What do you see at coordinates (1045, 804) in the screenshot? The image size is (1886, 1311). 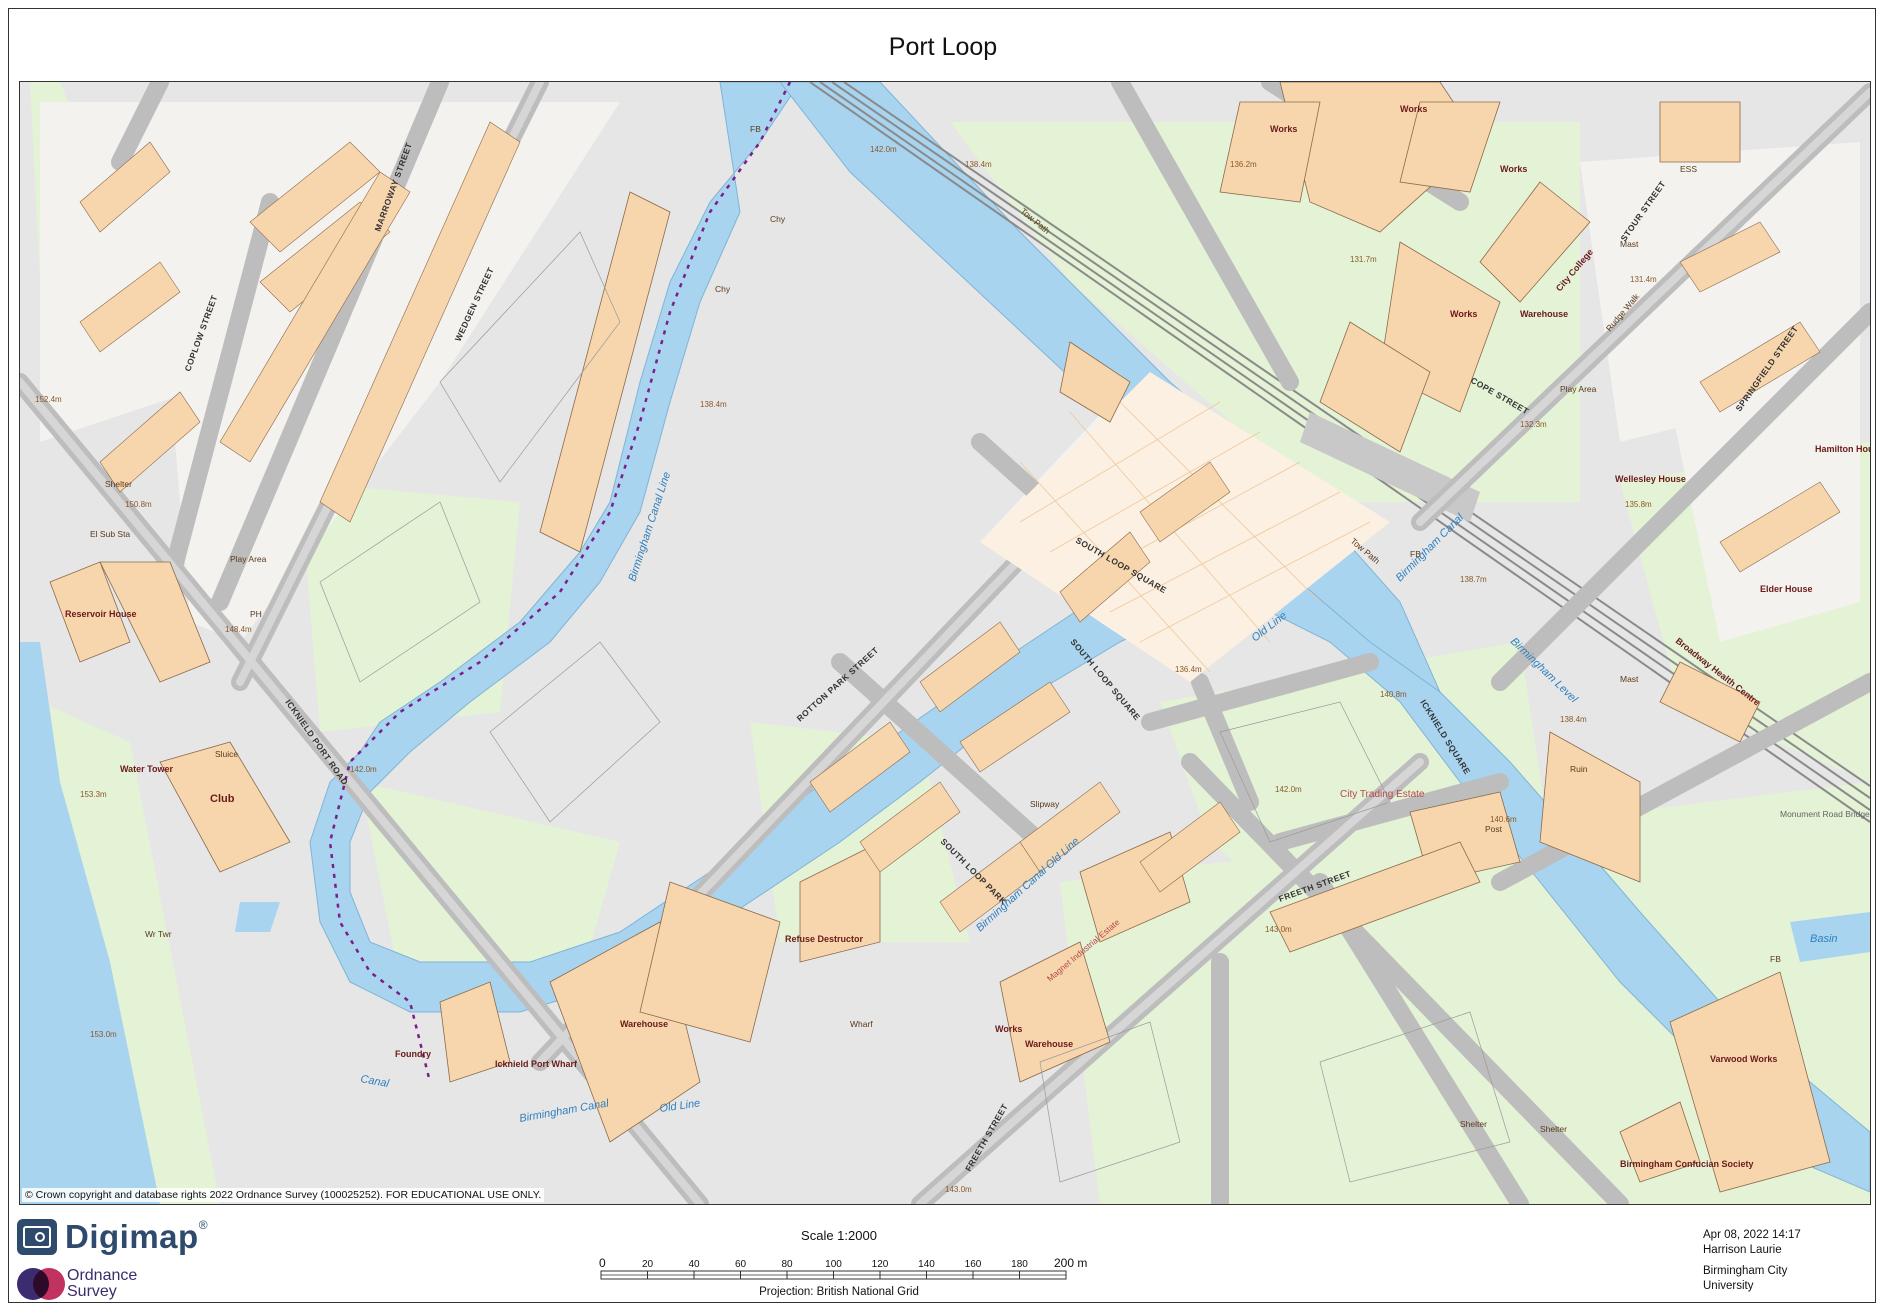 I see `building-label: Slipway` at bounding box center [1045, 804].